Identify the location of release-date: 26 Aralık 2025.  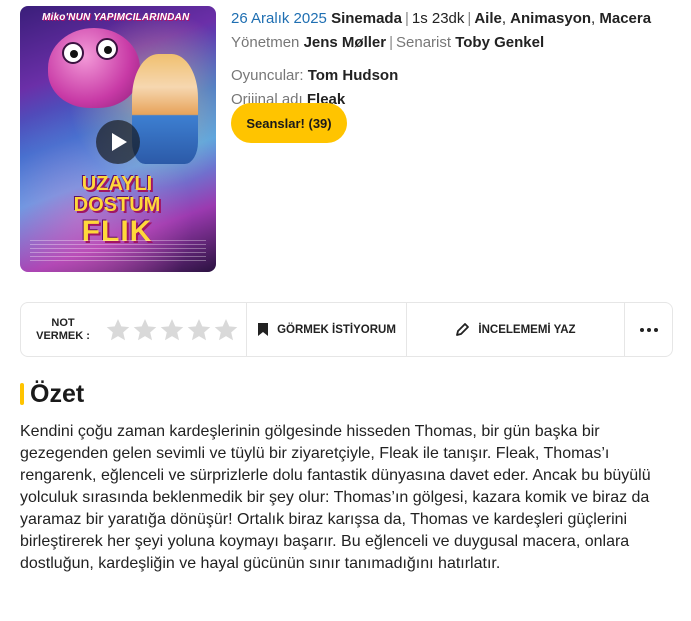
(279, 18).